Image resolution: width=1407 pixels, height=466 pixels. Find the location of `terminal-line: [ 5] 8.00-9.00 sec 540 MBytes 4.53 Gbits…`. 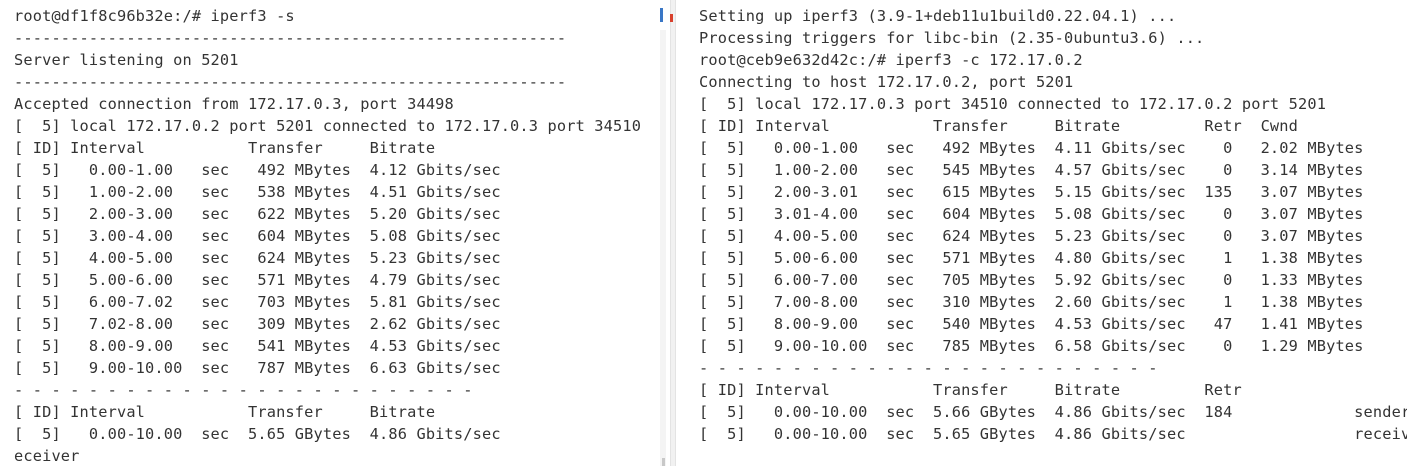

terminal-line: [ 5] 8.00-9.00 sec 540 MBytes 4.53 Gbits… is located at coordinates (1031, 324).